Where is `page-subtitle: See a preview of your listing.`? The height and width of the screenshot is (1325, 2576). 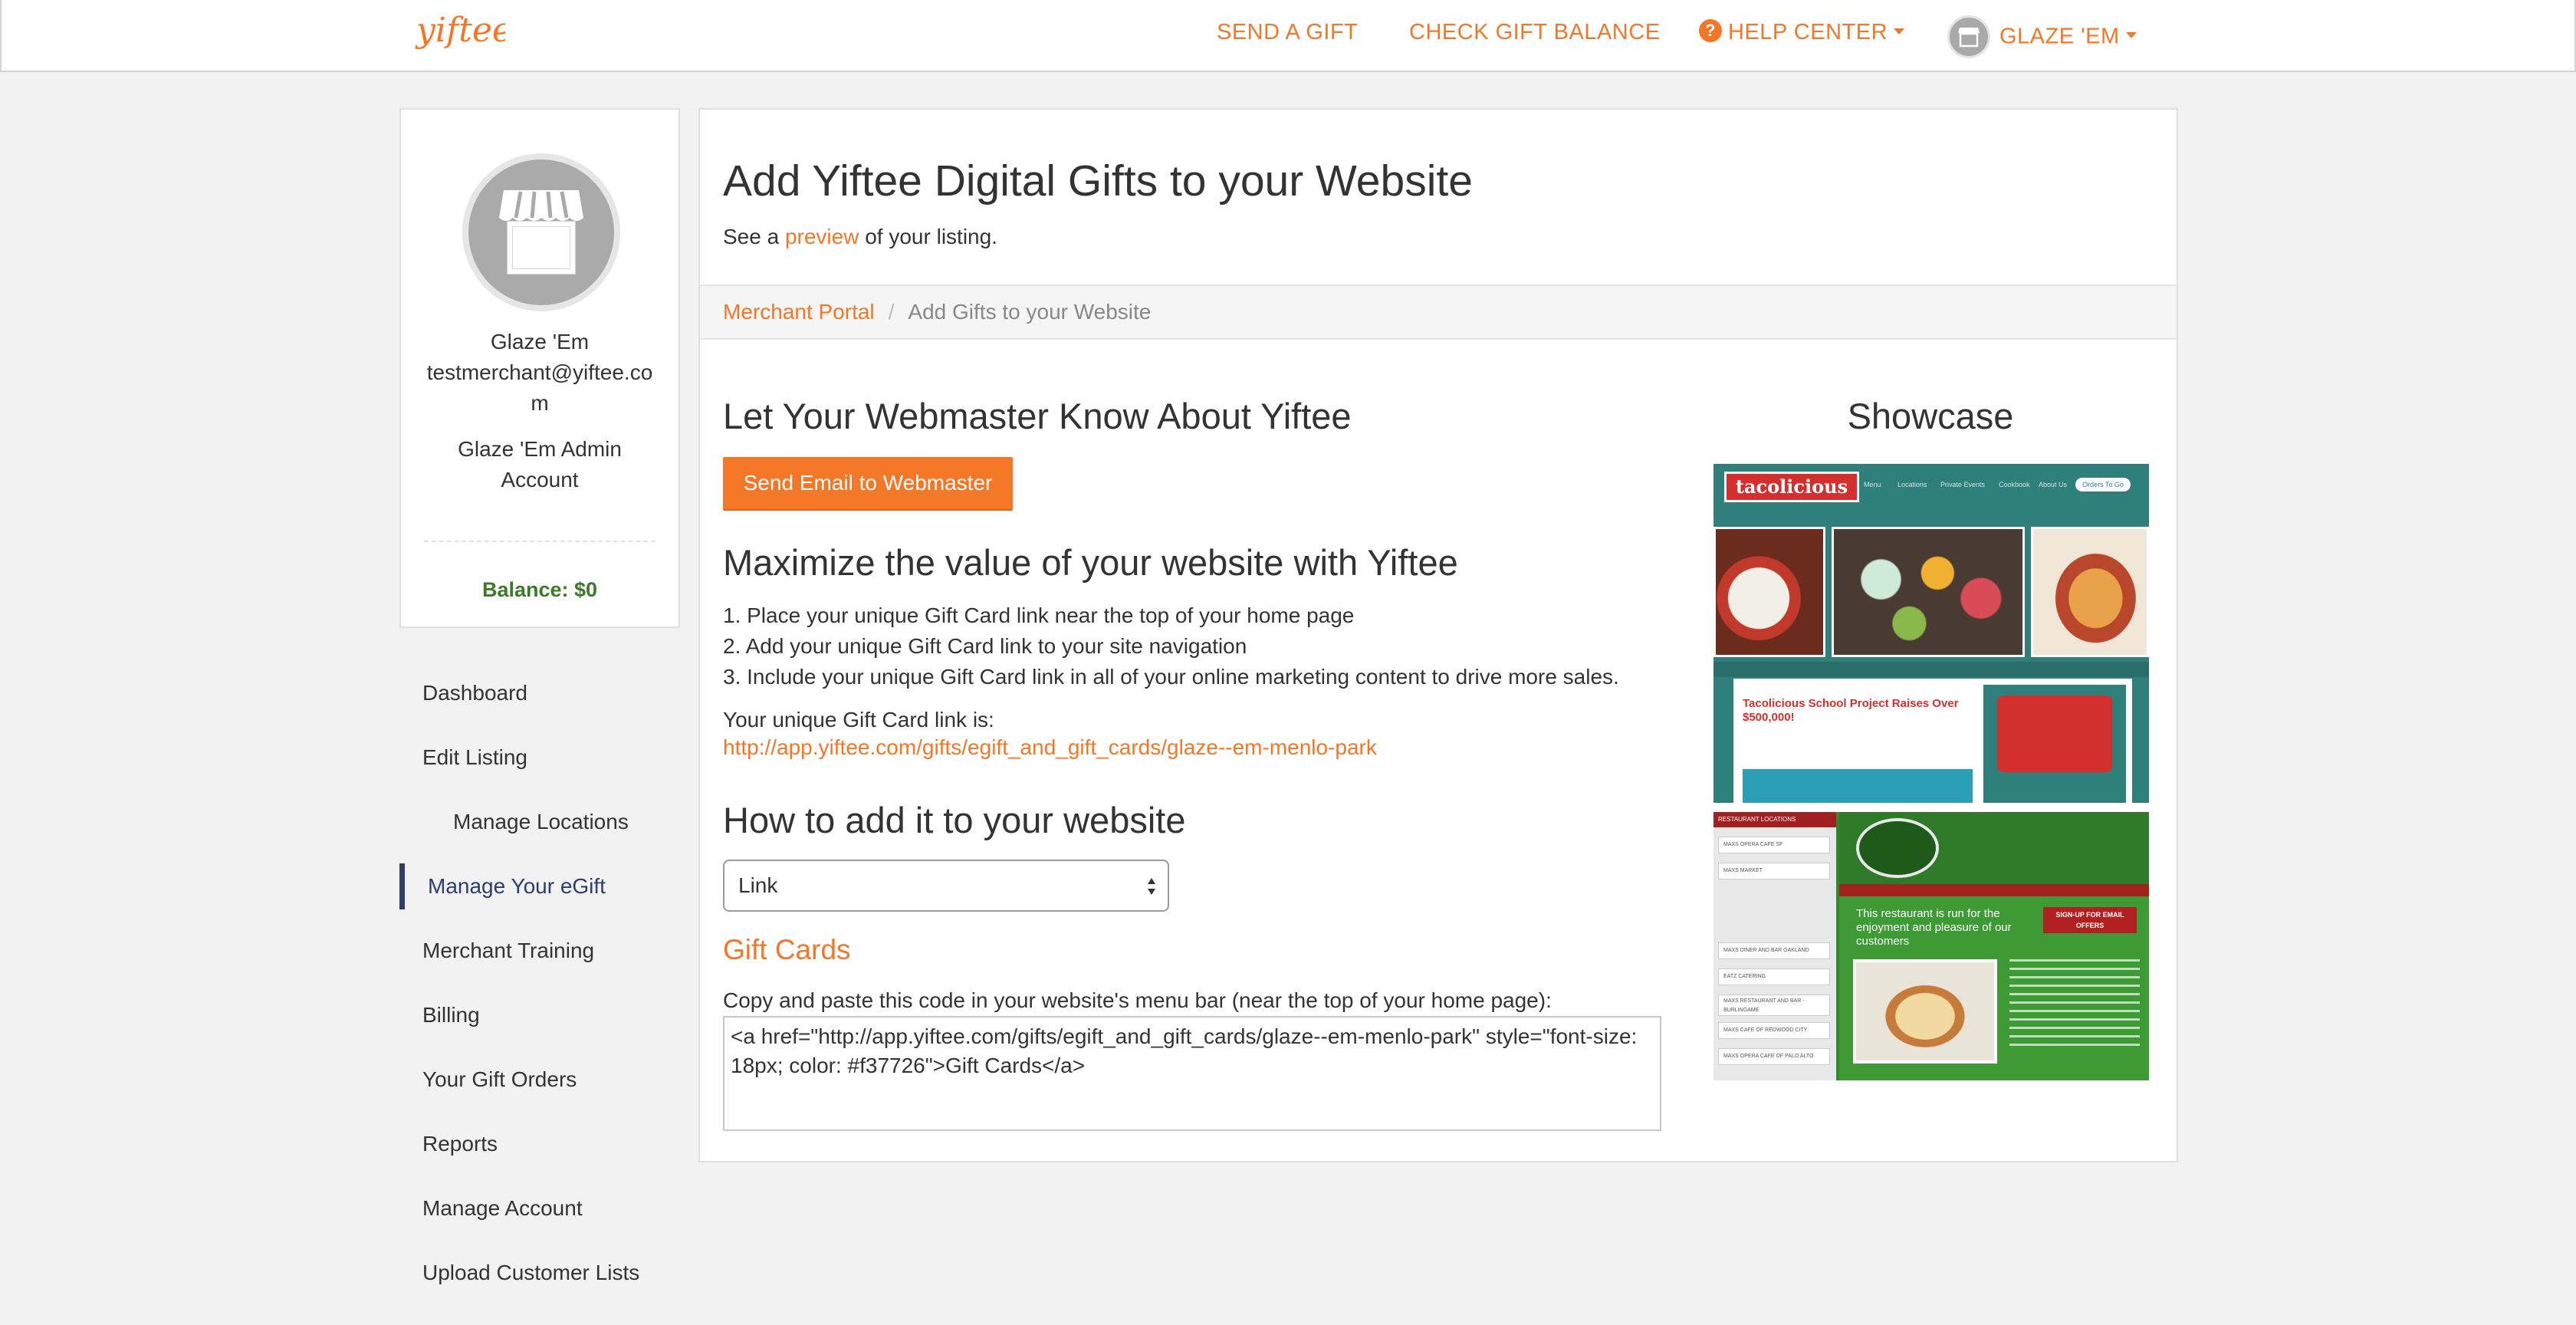
page-subtitle: See a preview of your listing. is located at coordinates (860, 237).